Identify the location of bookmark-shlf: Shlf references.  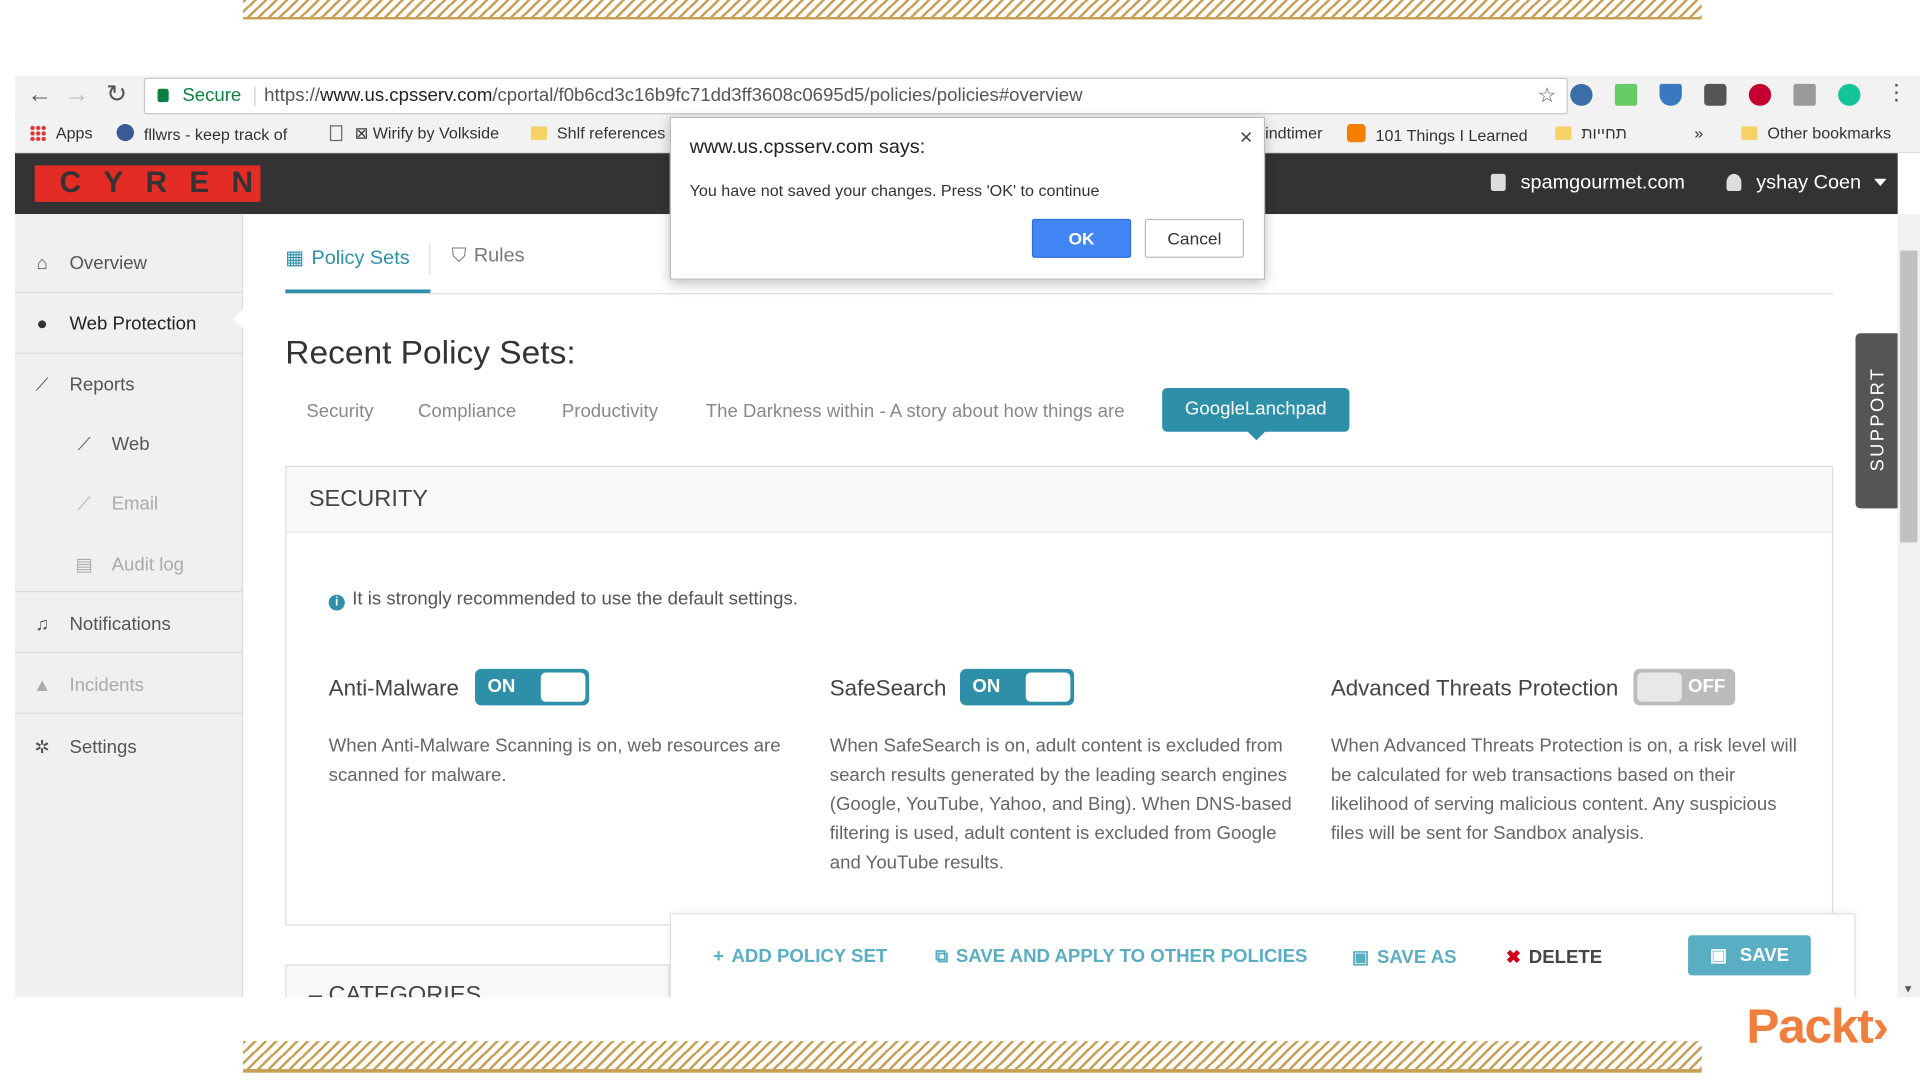
(597, 133).